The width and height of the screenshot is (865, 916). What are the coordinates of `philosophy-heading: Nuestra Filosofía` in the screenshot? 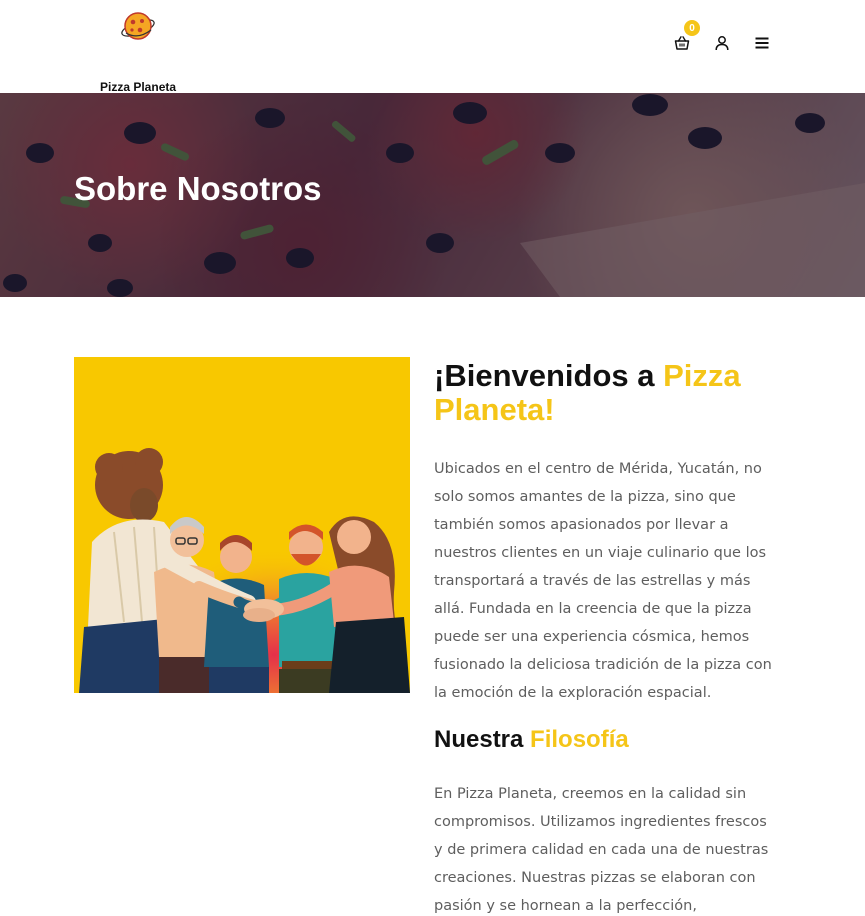 It's located at (606, 740).